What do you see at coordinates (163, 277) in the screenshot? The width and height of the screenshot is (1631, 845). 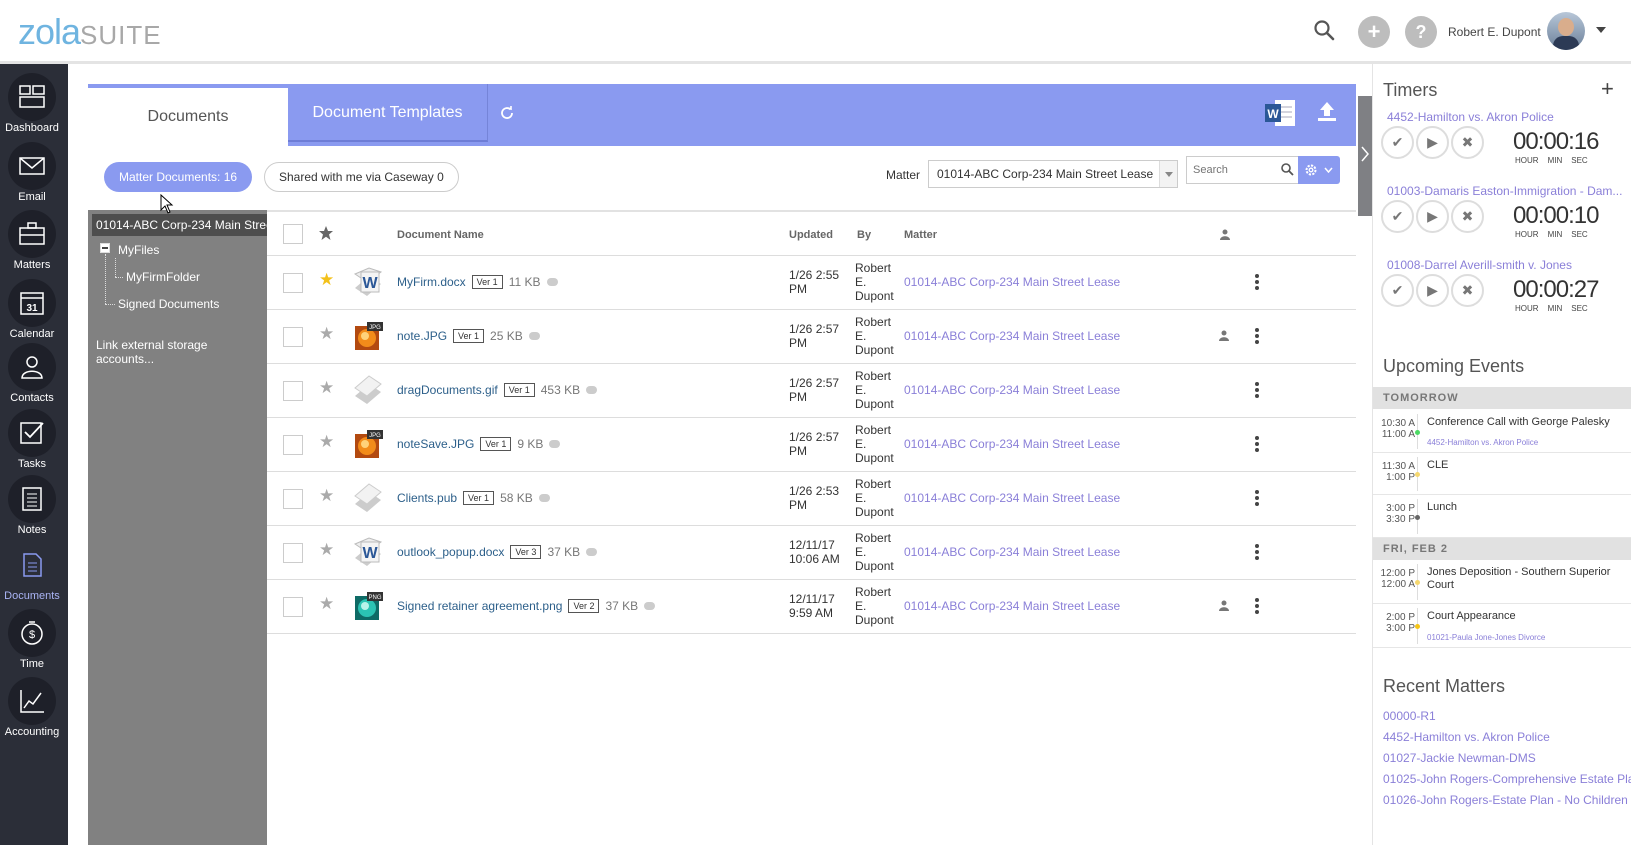 I see `tree-myfirmfolder: MyFirmFolder` at bounding box center [163, 277].